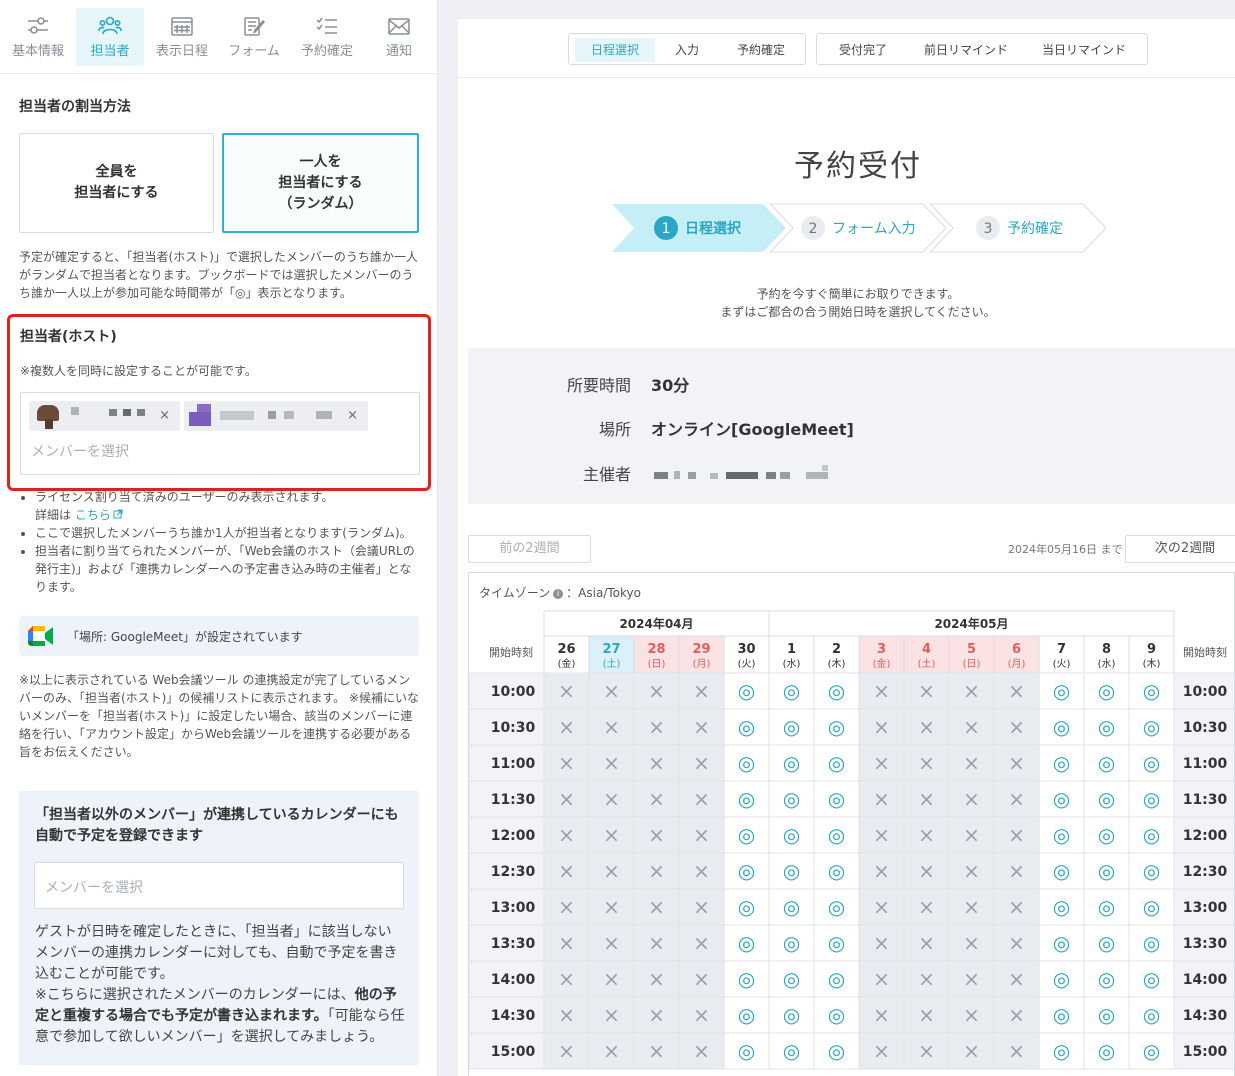 The height and width of the screenshot is (1076, 1235). Describe the element at coordinates (1180, 549) in the screenshot. I see `next-2weeks-button: 次の2週間` at that location.